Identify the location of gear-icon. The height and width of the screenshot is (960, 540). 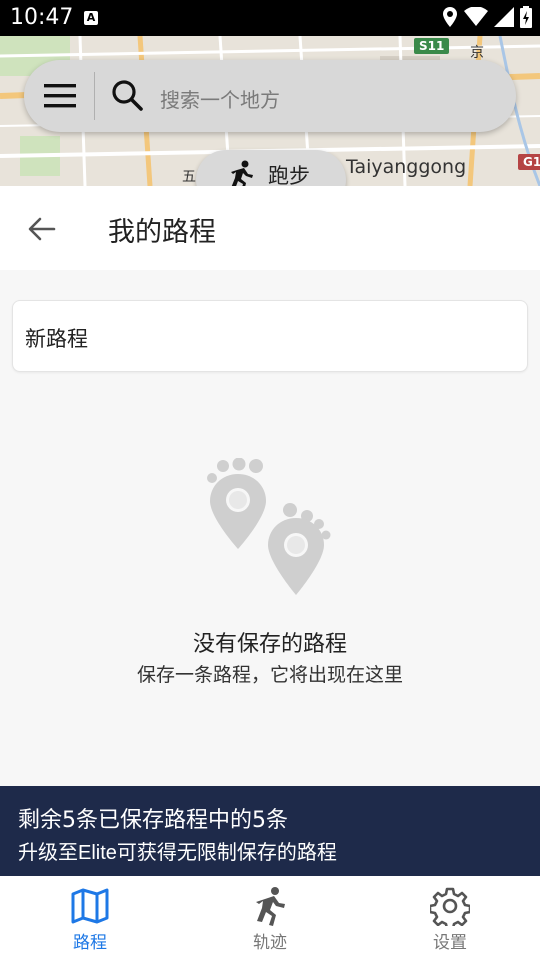
(450, 906).